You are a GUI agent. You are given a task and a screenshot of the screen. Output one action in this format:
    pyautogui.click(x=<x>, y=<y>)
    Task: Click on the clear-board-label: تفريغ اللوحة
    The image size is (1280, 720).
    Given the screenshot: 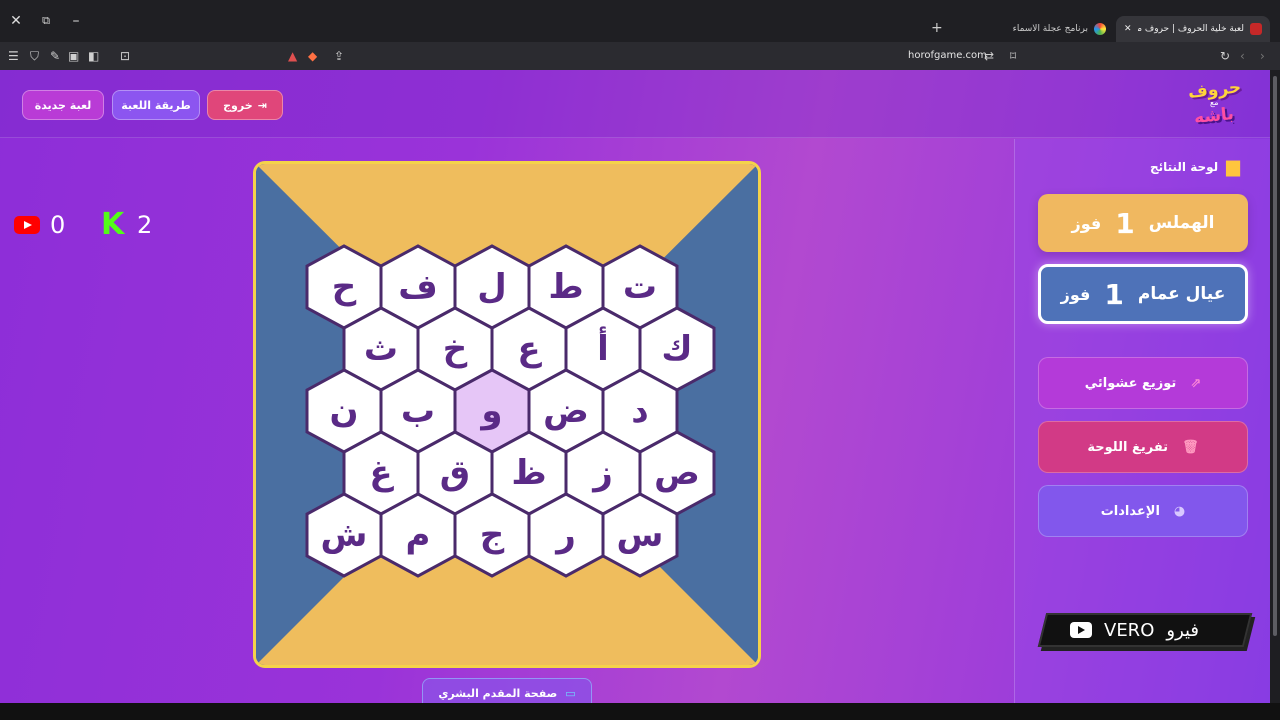 What is the action you would take?
    pyautogui.click(x=1128, y=447)
    